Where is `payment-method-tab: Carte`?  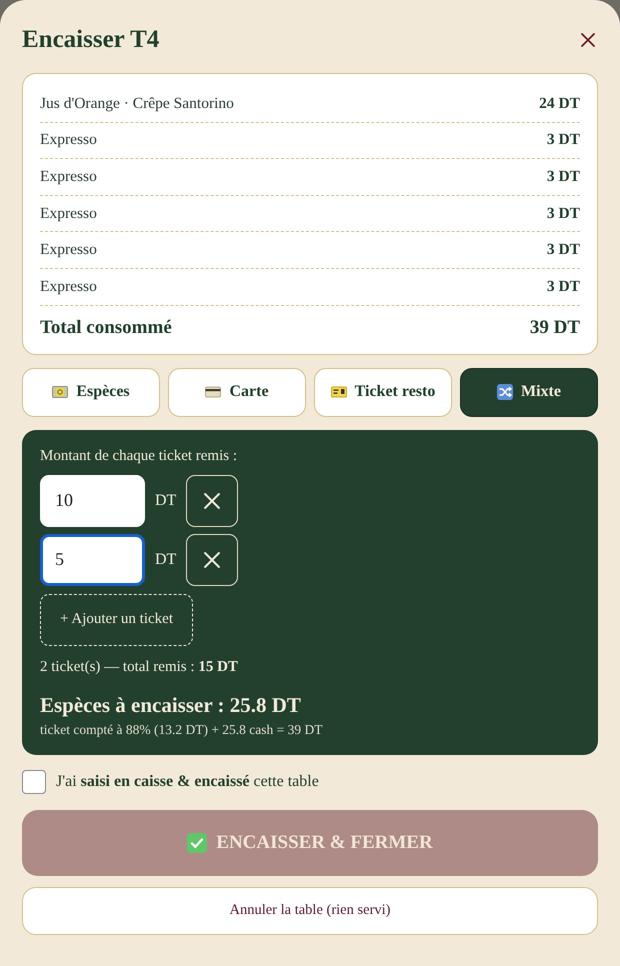 payment-method-tab: Carte is located at coordinates (237, 392).